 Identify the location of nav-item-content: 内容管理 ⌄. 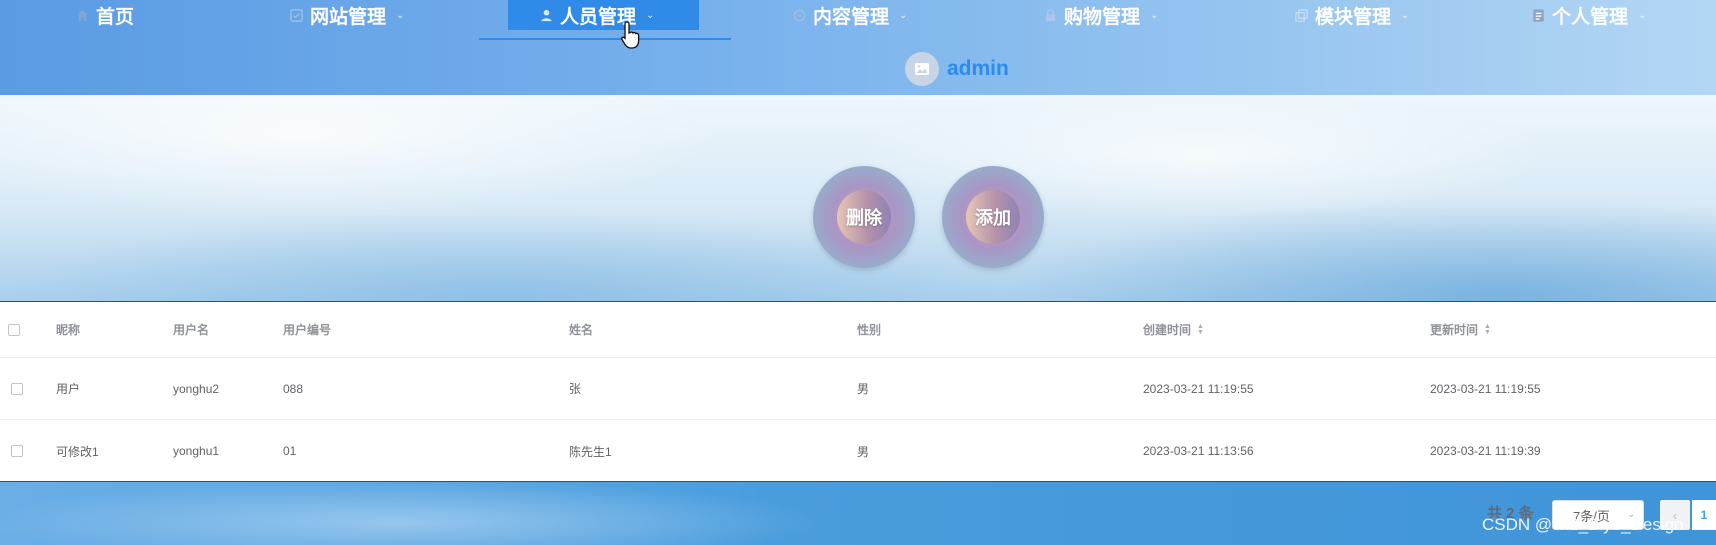
(849, 15).